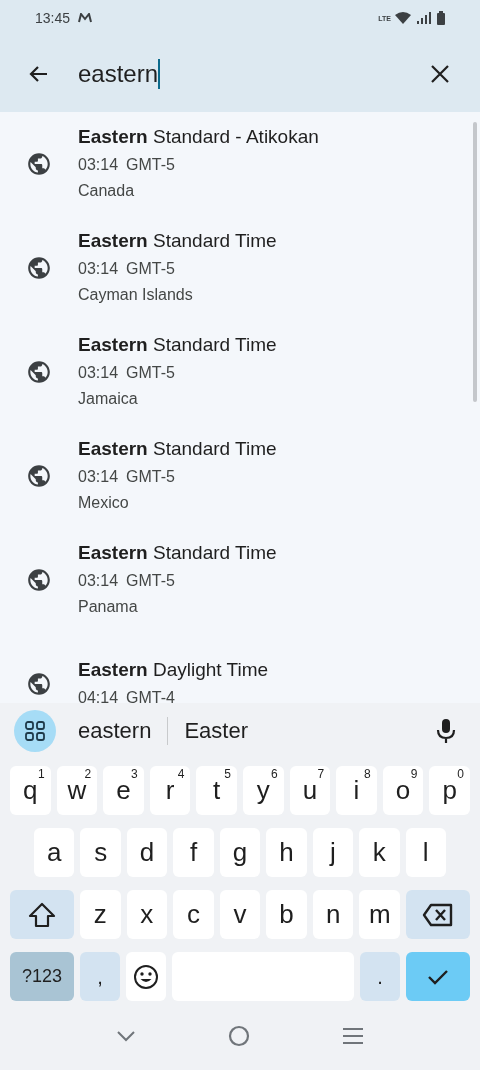 This screenshot has height=1070, width=480. I want to click on key-hint: 1, so click(41, 774).